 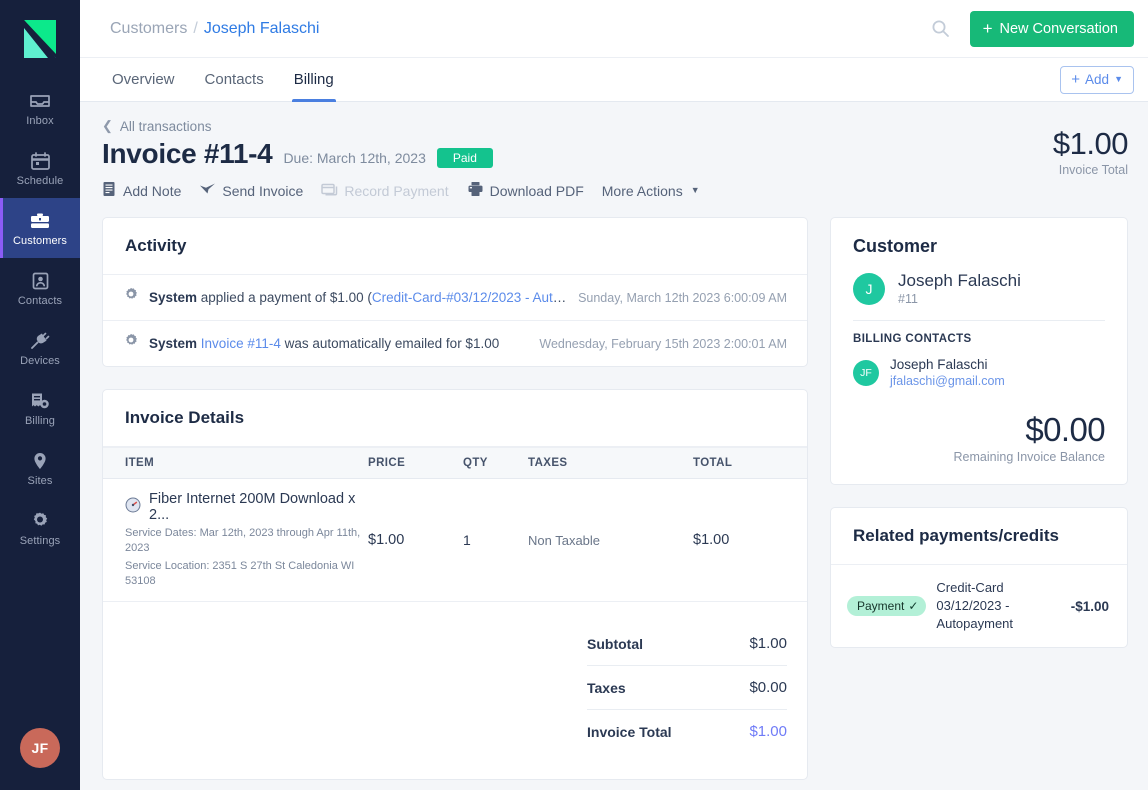 What do you see at coordinates (40, 348) in the screenshot?
I see `sidebar-item-devices: Devices` at bounding box center [40, 348].